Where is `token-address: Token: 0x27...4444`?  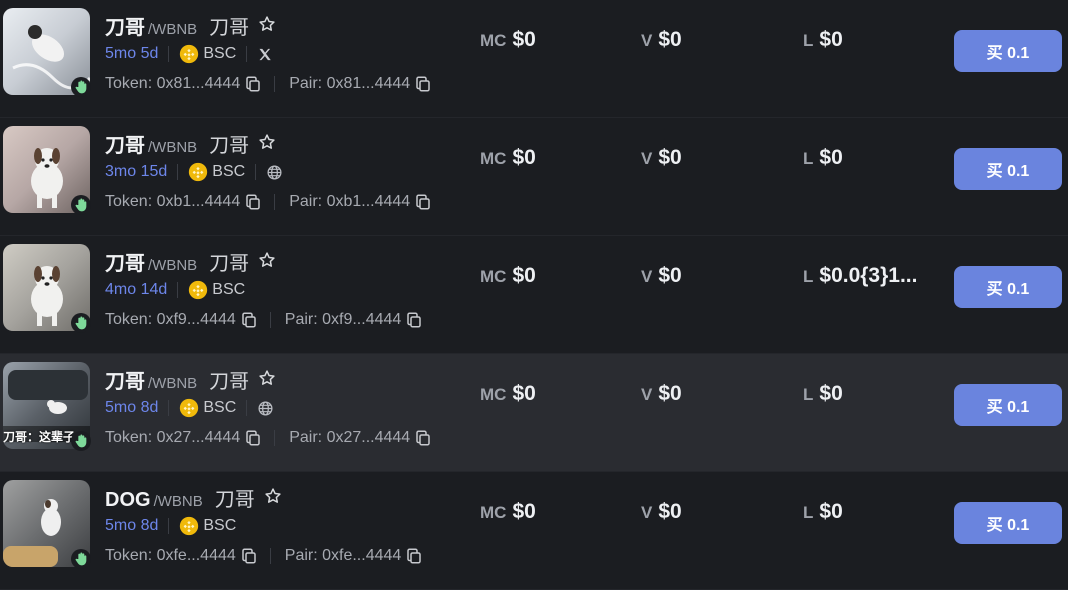
token-address: Token: 0x27...4444 is located at coordinates (173, 437).